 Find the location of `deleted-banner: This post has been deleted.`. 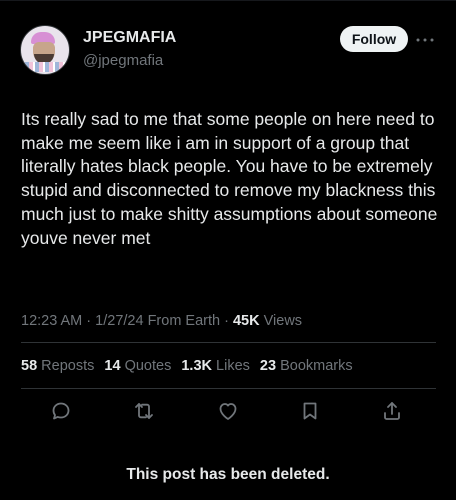

deleted-banner: This post has been deleted. is located at coordinates (228, 474).